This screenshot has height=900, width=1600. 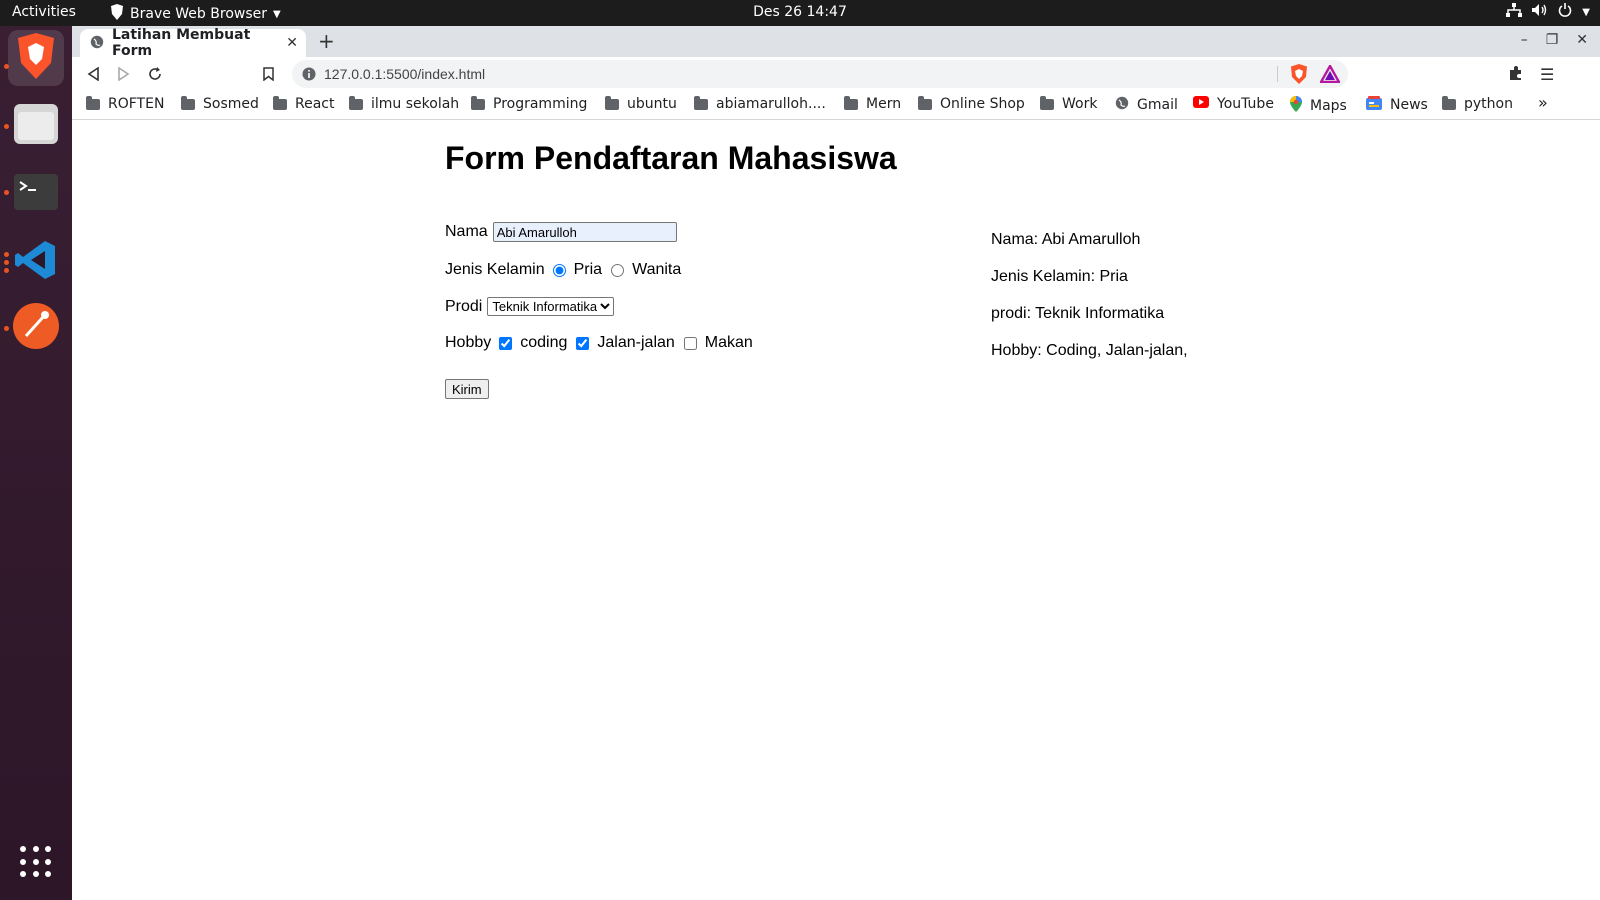 I want to click on back-button, so click(x=93, y=74).